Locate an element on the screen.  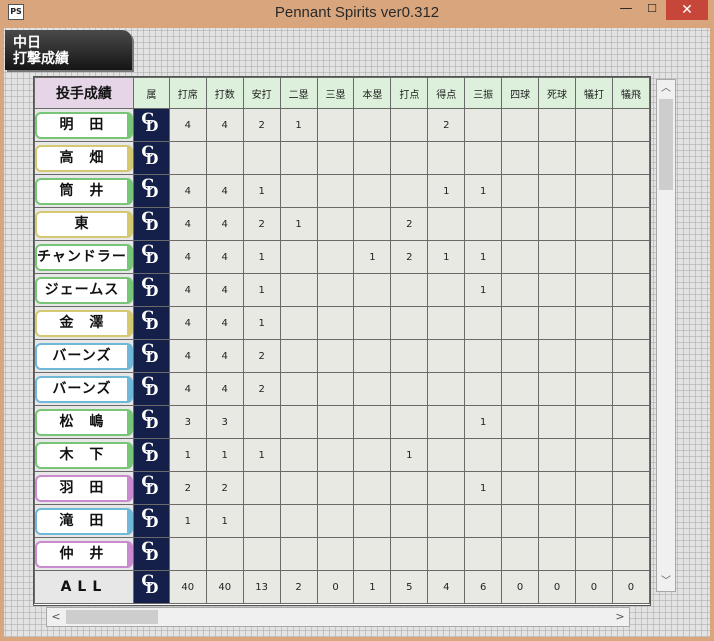
player-name-button: 松 嶋 is located at coordinates (84, 422).